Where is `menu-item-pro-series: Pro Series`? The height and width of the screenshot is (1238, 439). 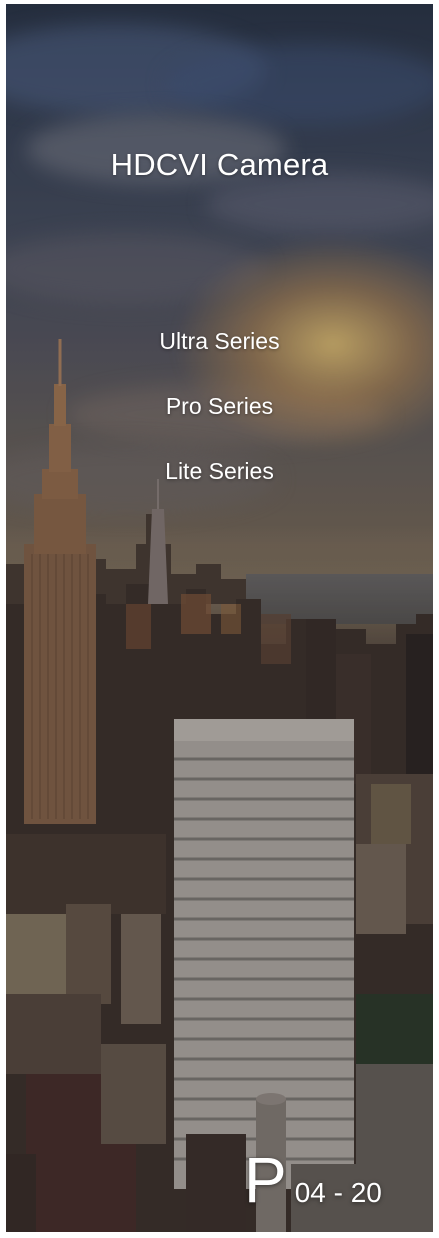
menu-item-pro-series: Pro Series is located at coordinates (219, 419).